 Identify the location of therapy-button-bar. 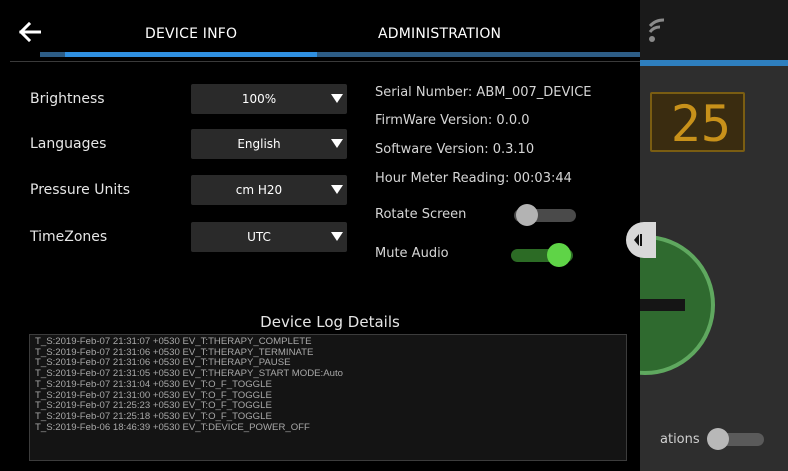
(662, 305).